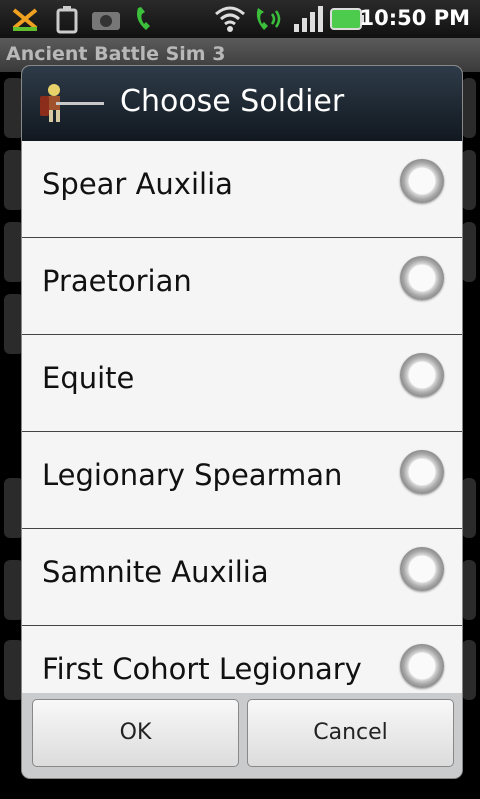 The image size is (480, 799). Describe the element at coordinates (137, 184) in the screenshot. I see `item-label: Spear Auxilia` at that location.